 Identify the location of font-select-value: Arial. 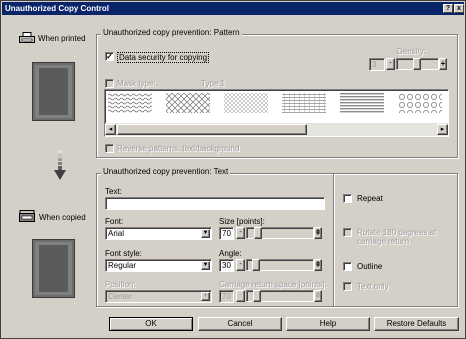
(116, 233).